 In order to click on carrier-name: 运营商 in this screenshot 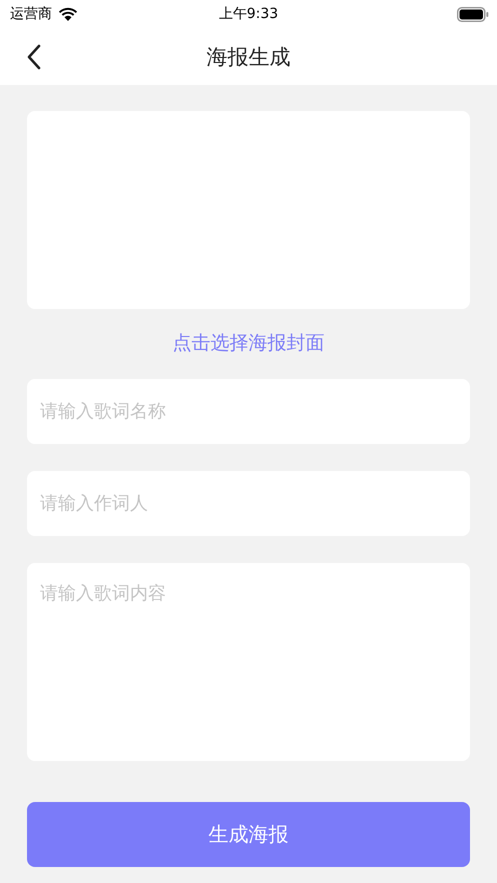, I will do `click(31, 14)`.